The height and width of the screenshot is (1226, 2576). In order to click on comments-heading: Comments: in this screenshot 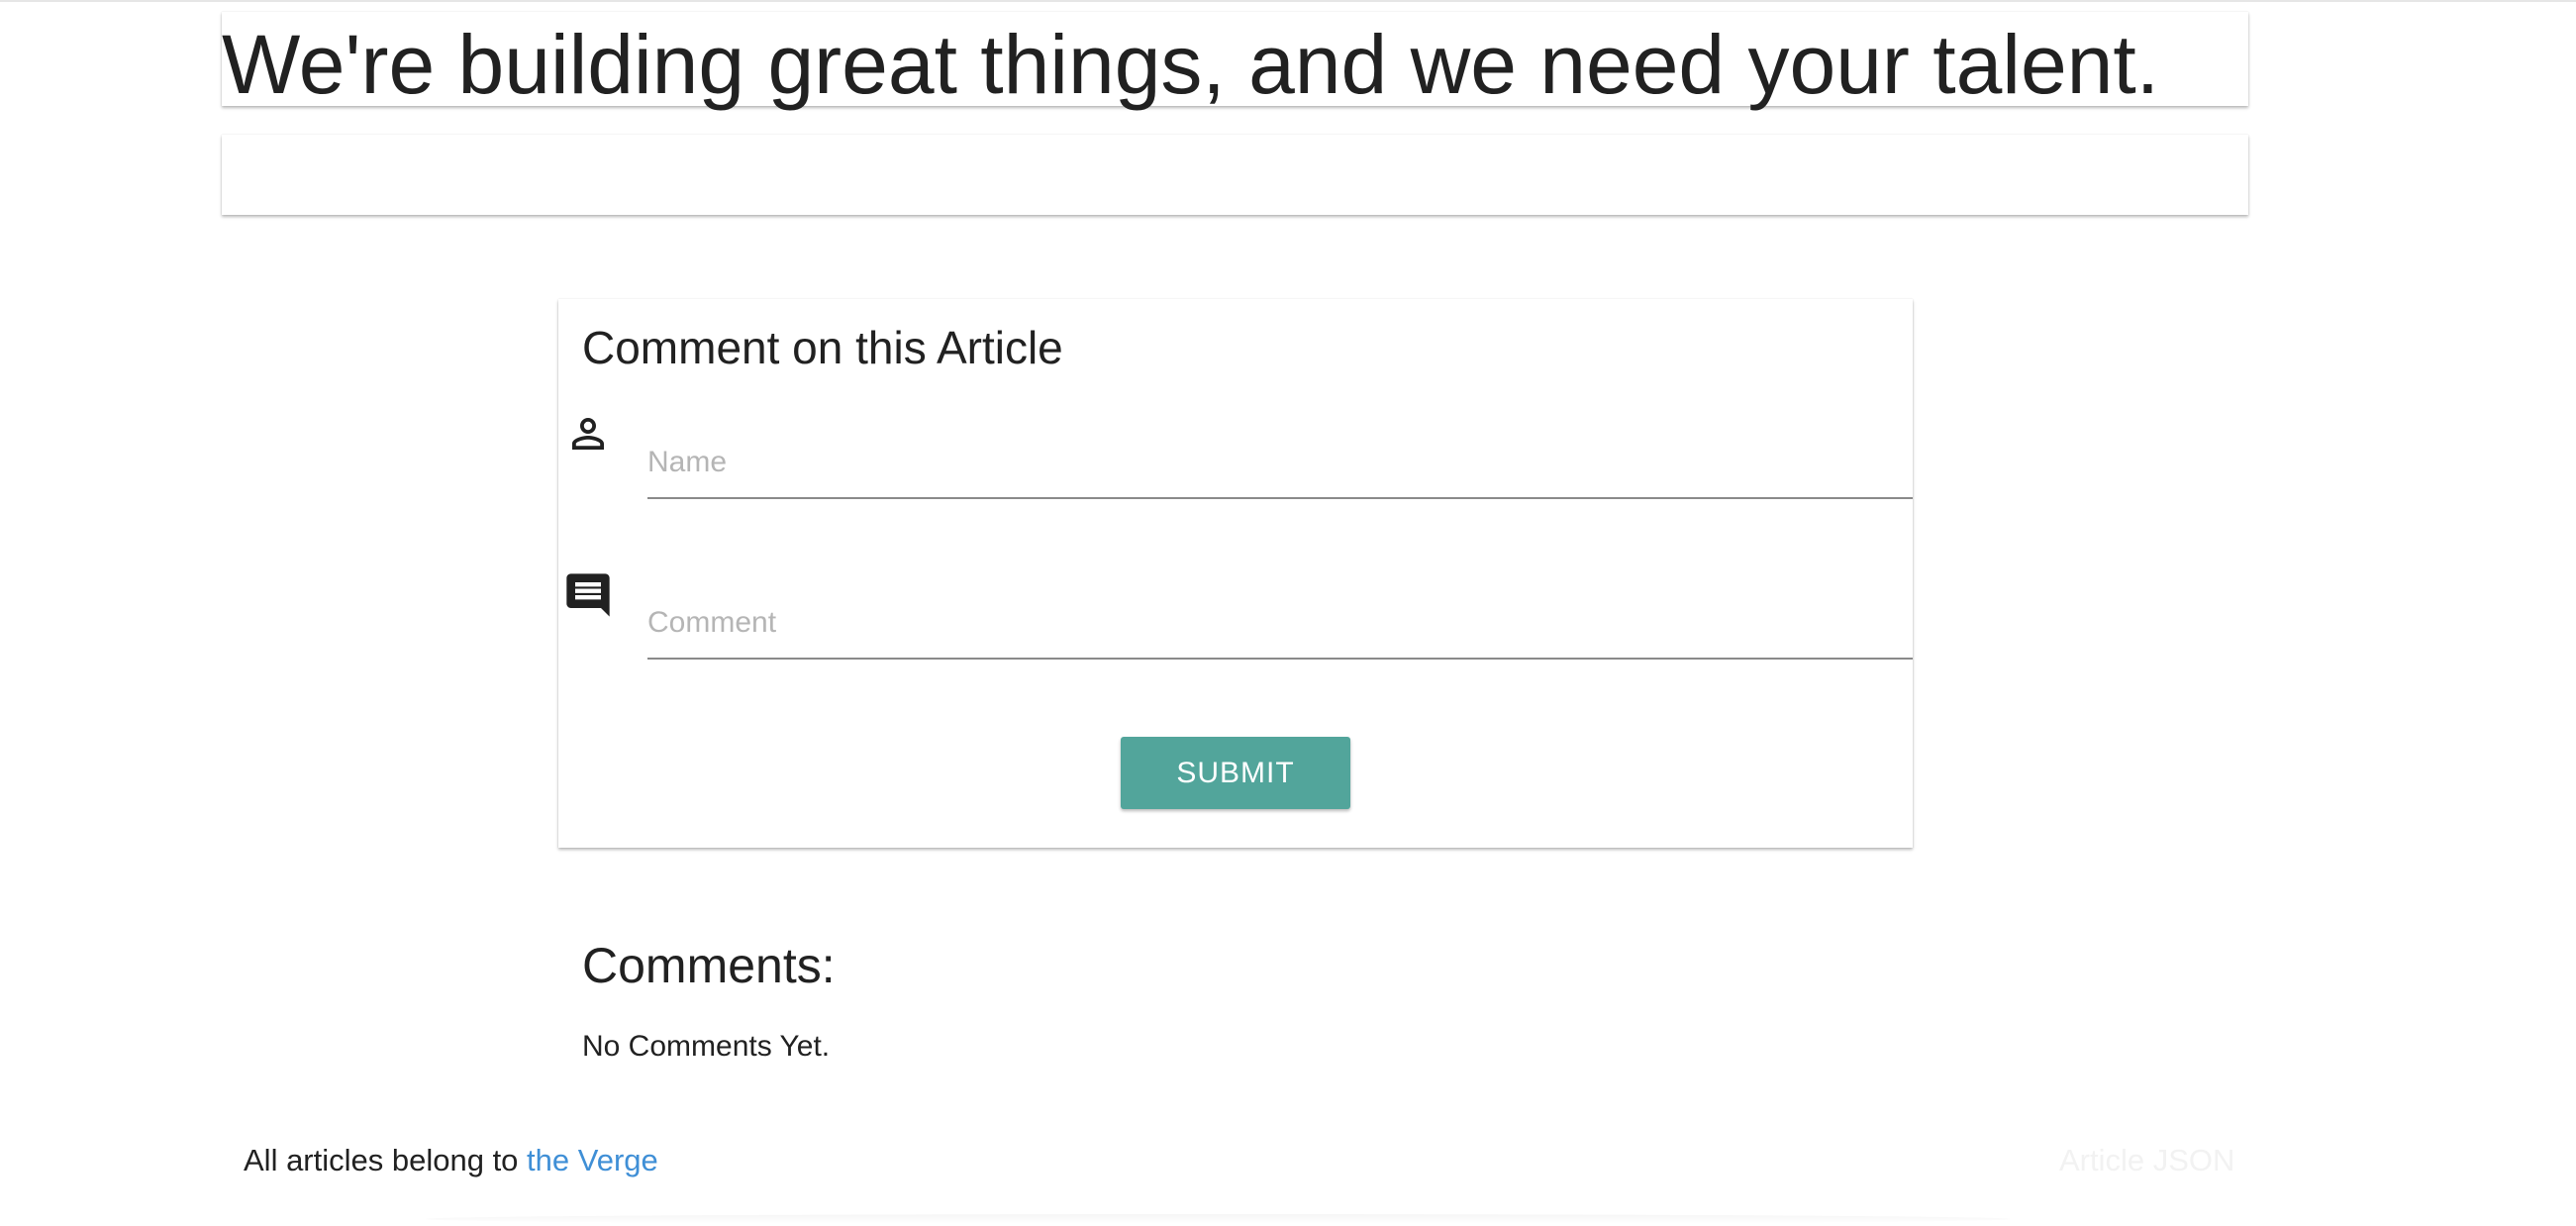, I will do `click(709, 966)`.